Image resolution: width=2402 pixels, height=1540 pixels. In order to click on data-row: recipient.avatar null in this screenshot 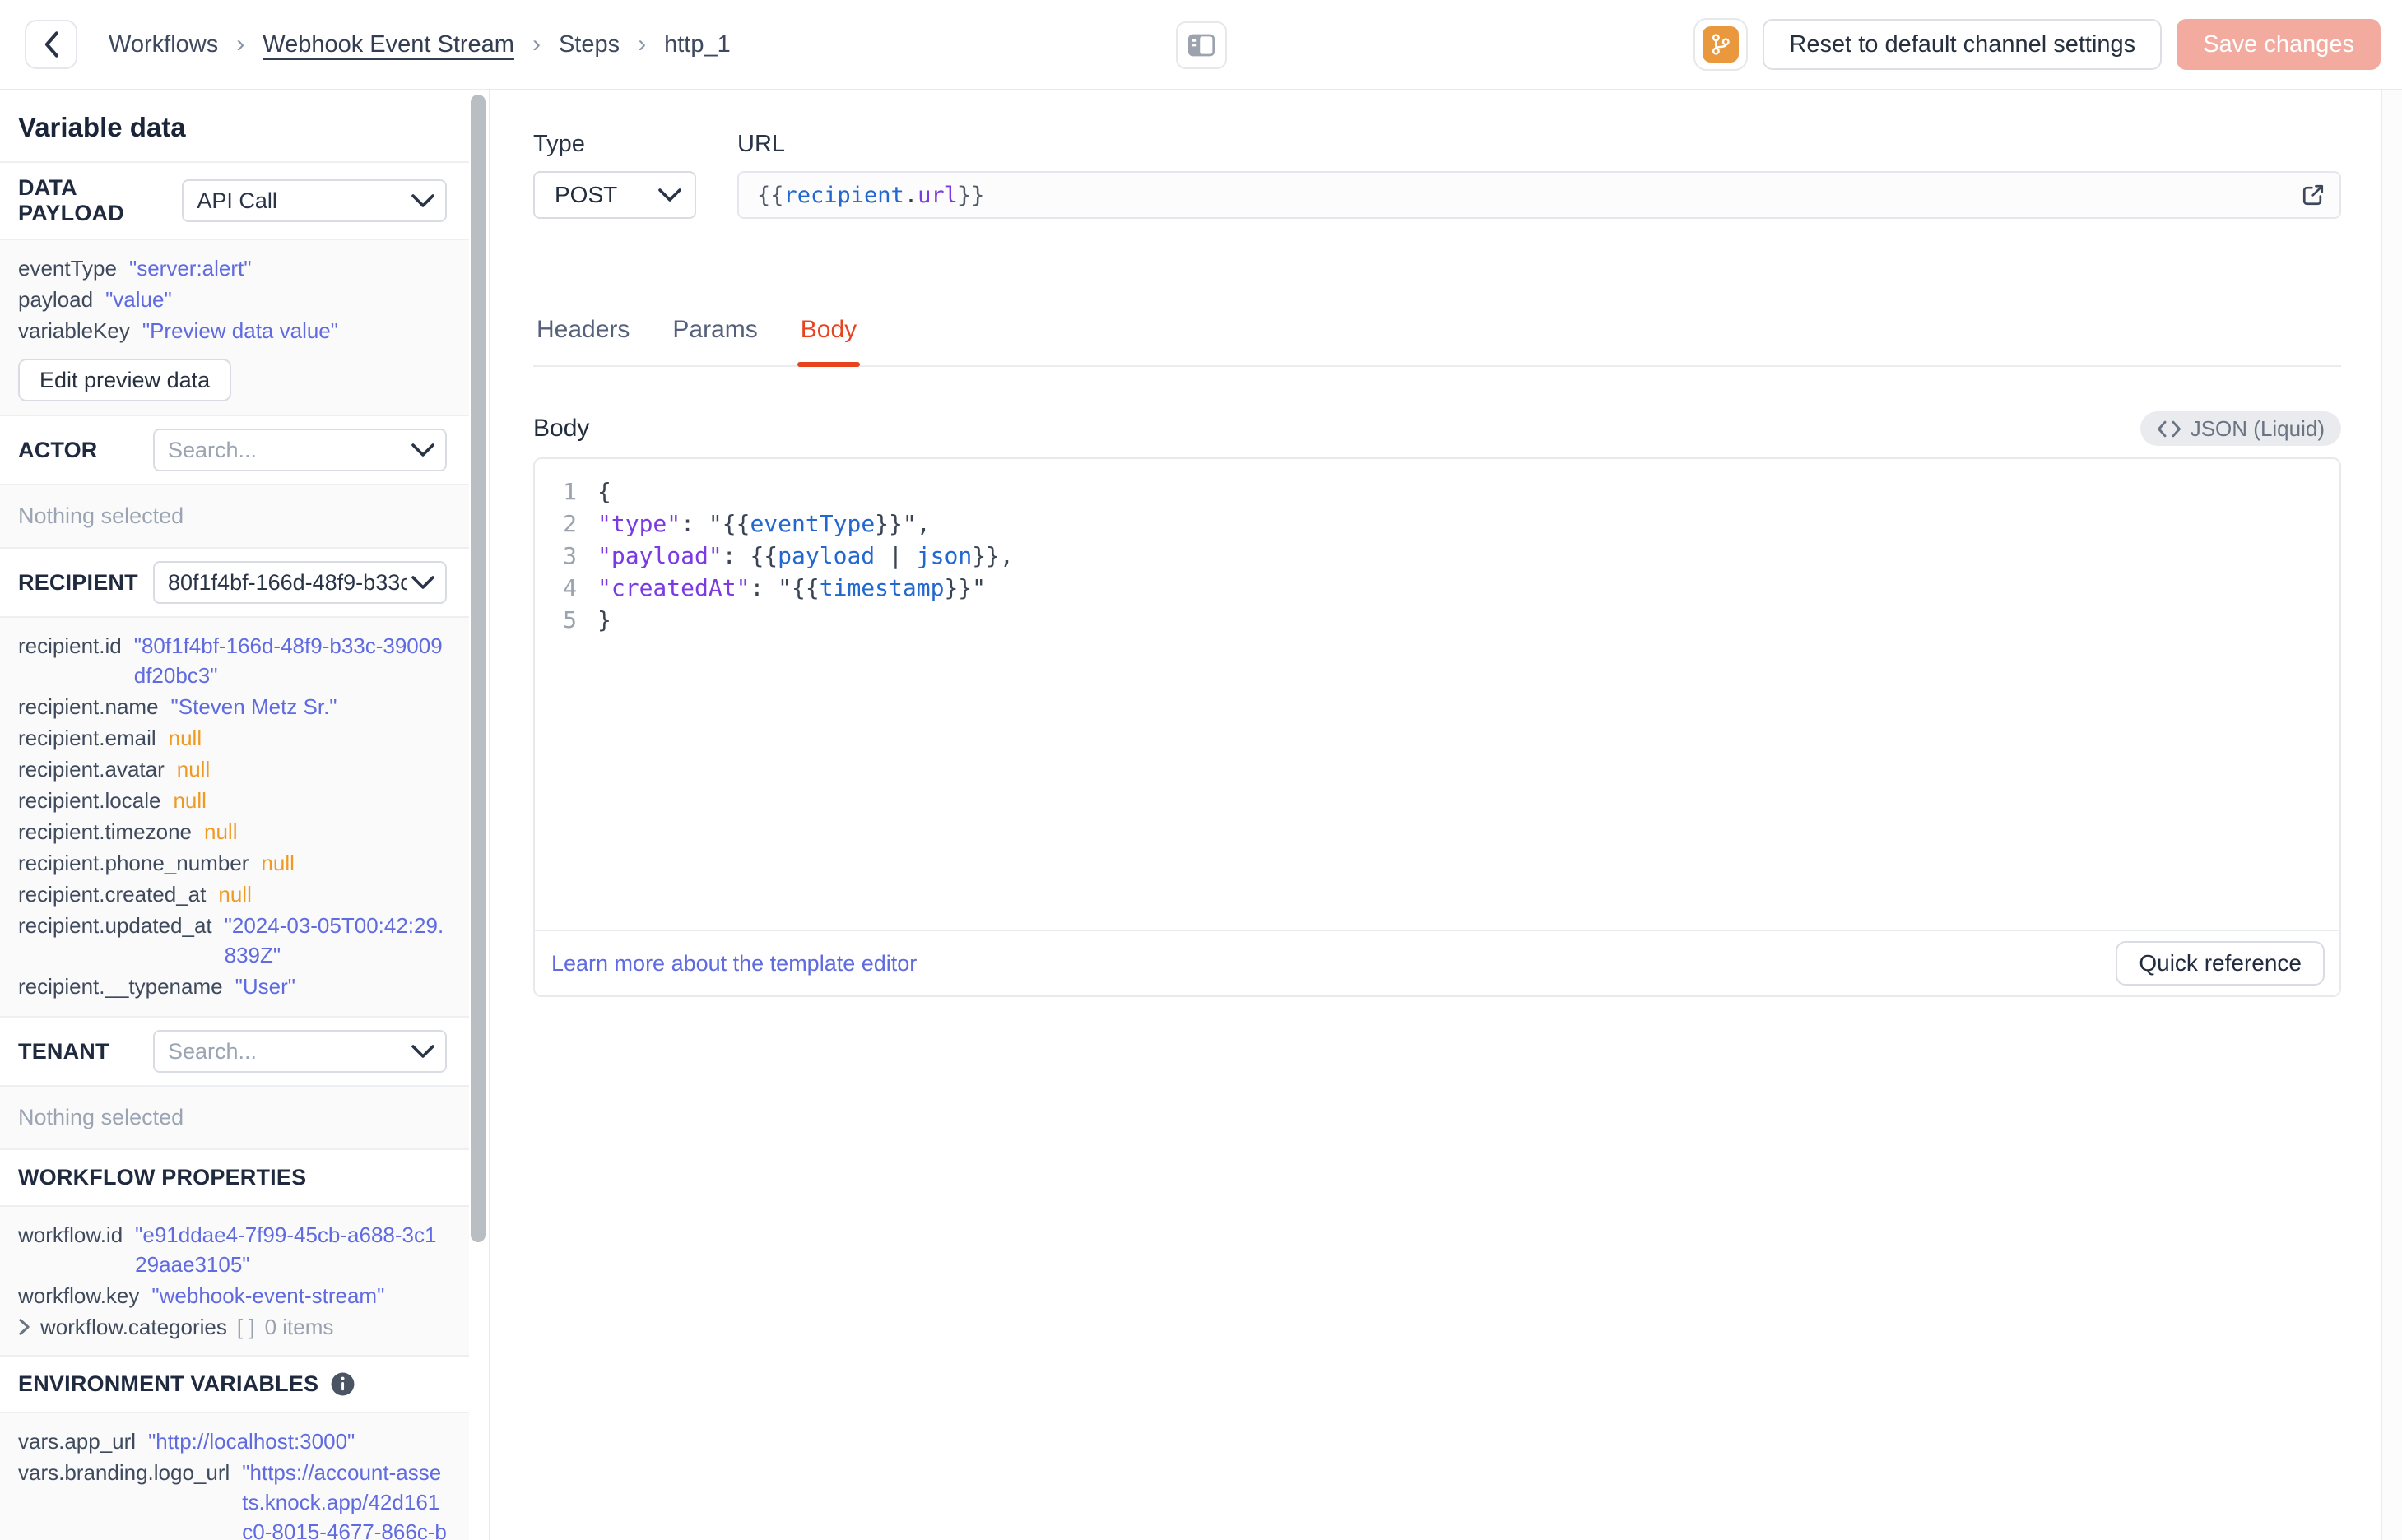, I will do `click(233, 769)`.